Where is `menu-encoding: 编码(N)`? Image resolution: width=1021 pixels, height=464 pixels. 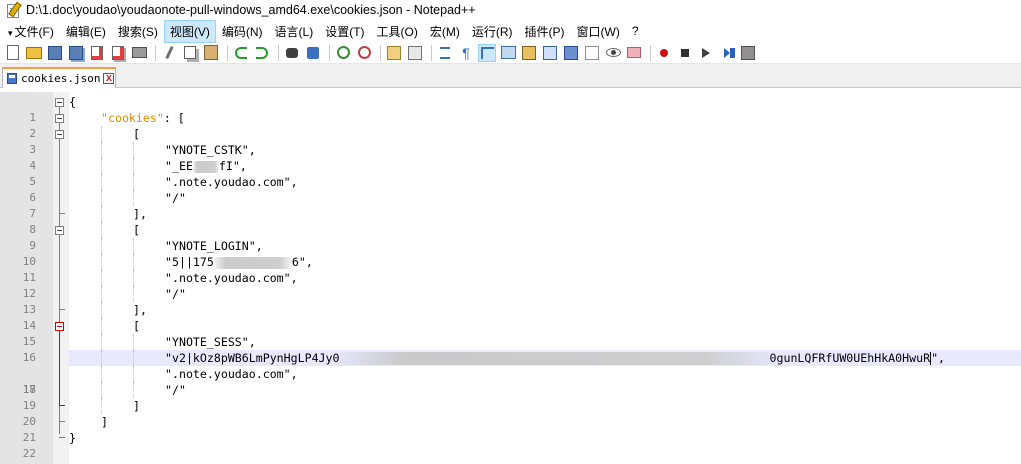
menu-encoding: 编码(N) is located at coordinates (242, 31).